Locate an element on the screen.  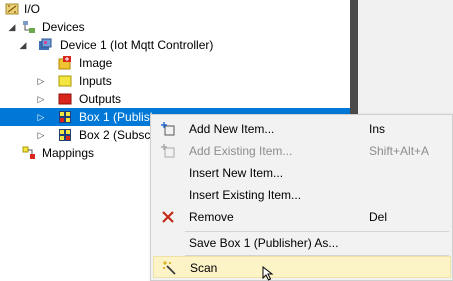
tree-item-device1: ◢ Device 1 (Iot Mqtt Controller) is located at coordinates (175, 45).